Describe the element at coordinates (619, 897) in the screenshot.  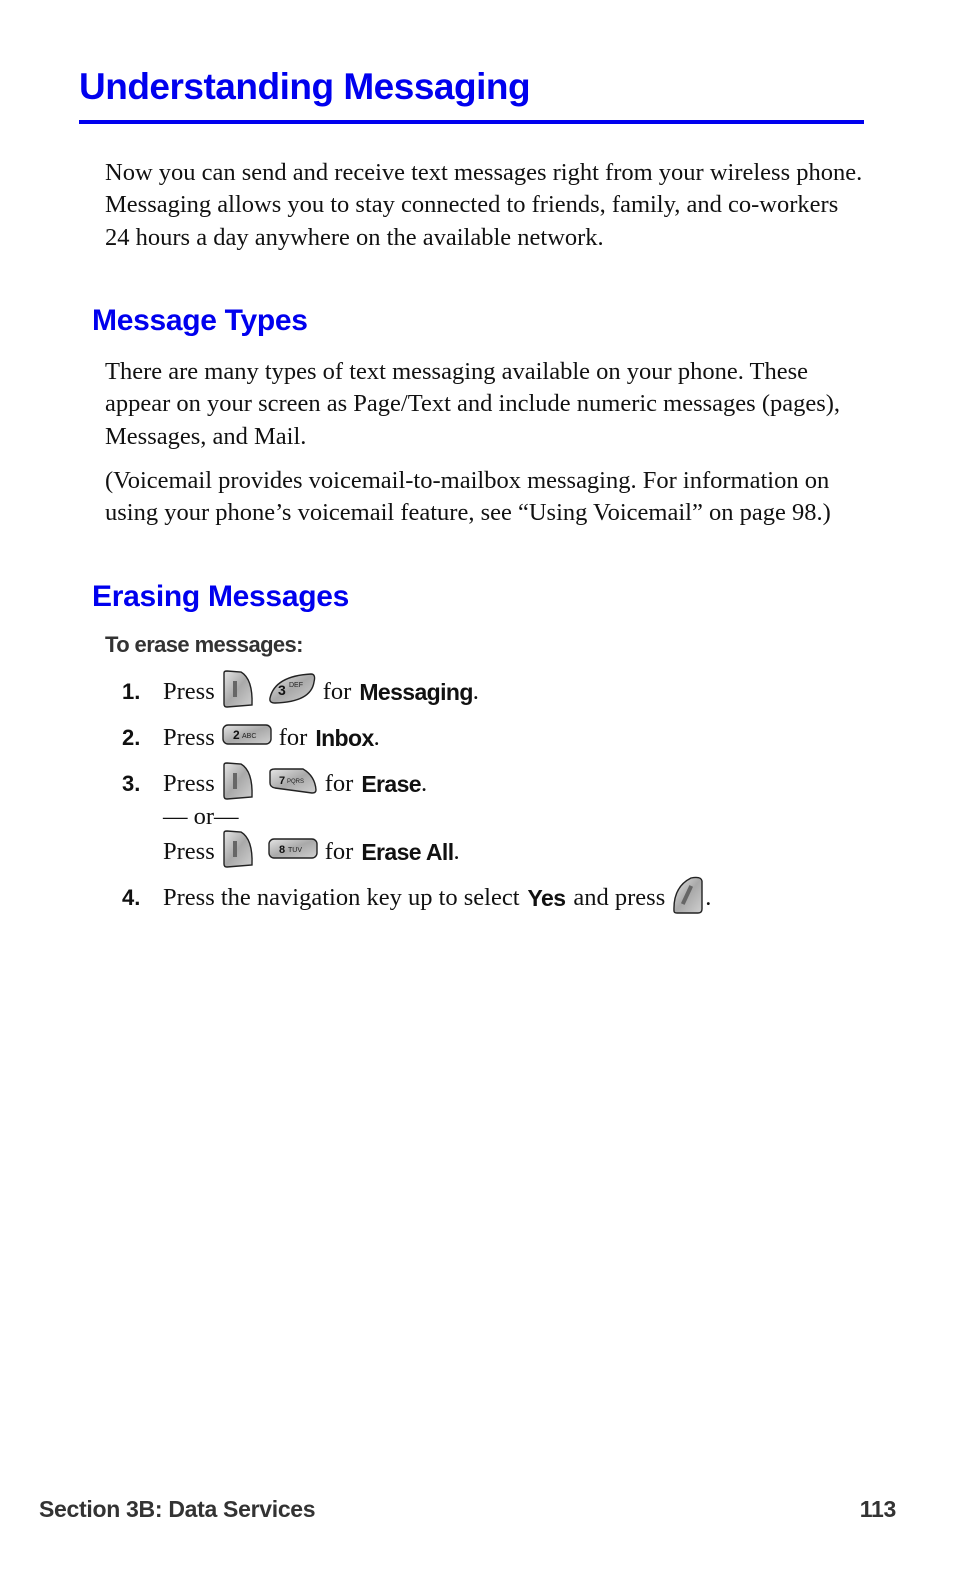
I see `step-text-after: and press` at that location.